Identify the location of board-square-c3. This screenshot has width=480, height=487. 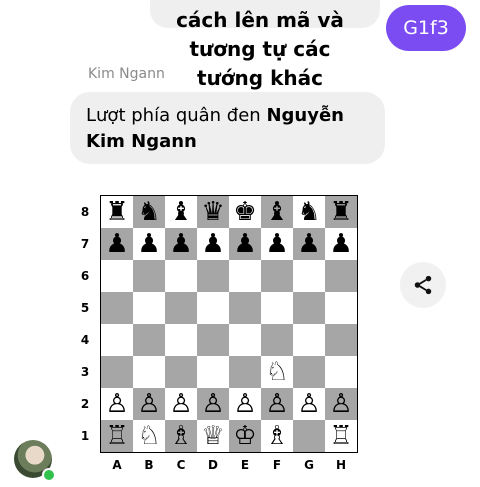
(181, 372).